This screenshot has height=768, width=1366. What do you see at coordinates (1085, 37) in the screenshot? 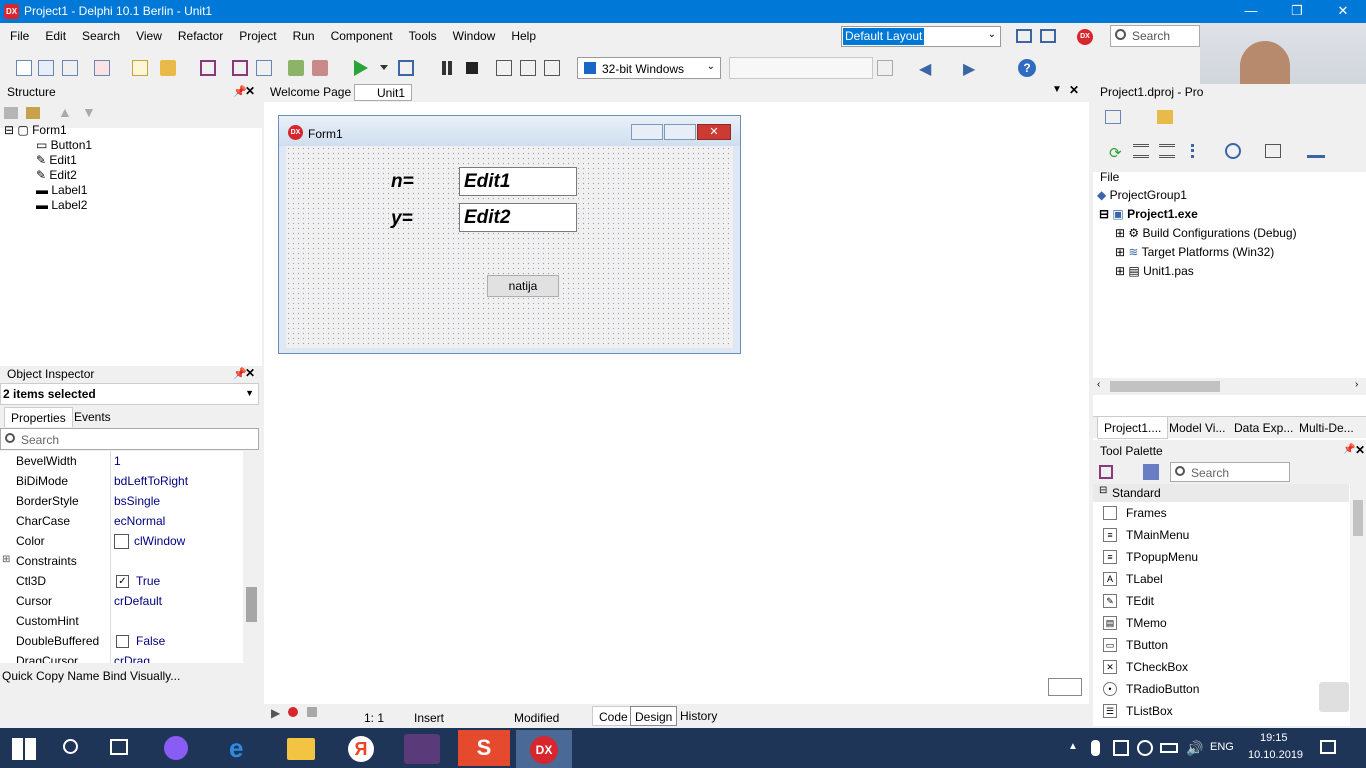
I see `dx-icon: DX` at bounding box center [1085, 37].